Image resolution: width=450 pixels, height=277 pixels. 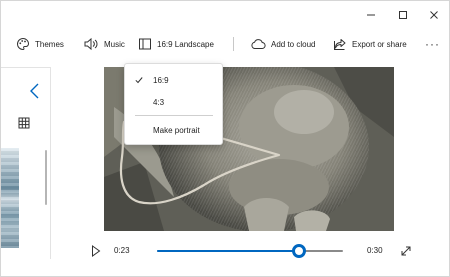 What do you see at coordinates (26, 163) in the screenshot?
I see `left-panel` at bounding box center [26, 163].